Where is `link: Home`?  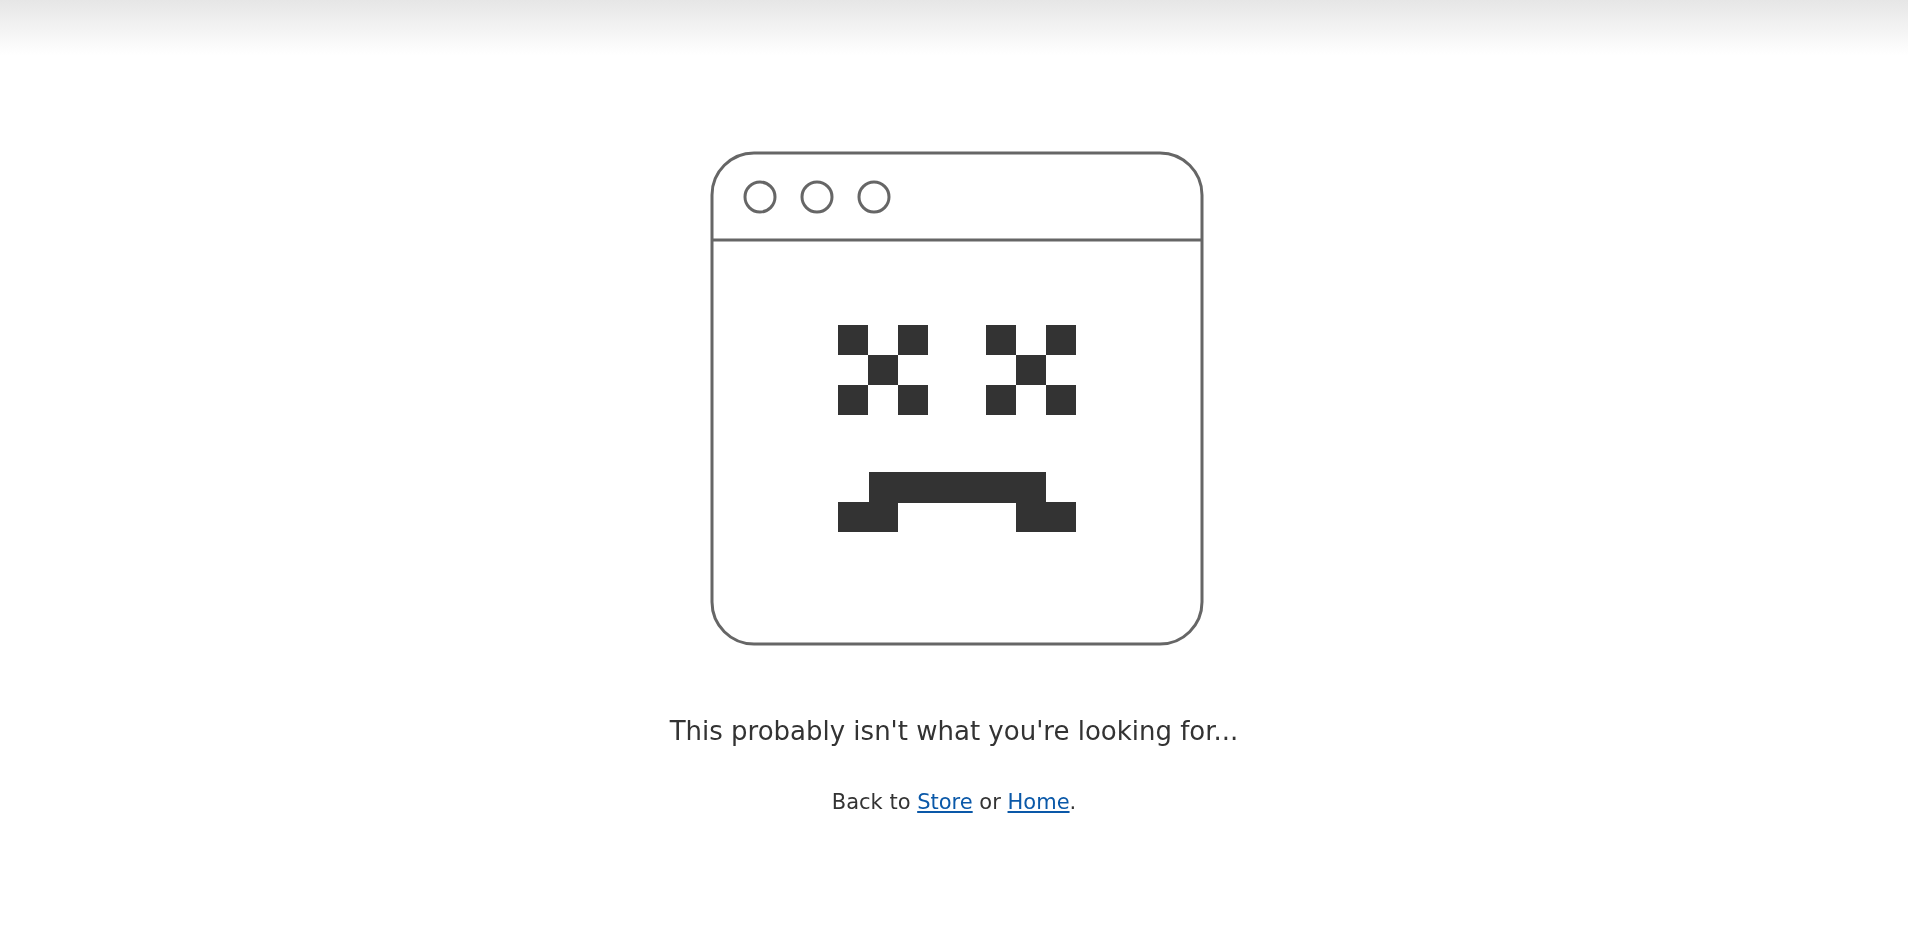 link: Home is located at coordinates (1038, 802).